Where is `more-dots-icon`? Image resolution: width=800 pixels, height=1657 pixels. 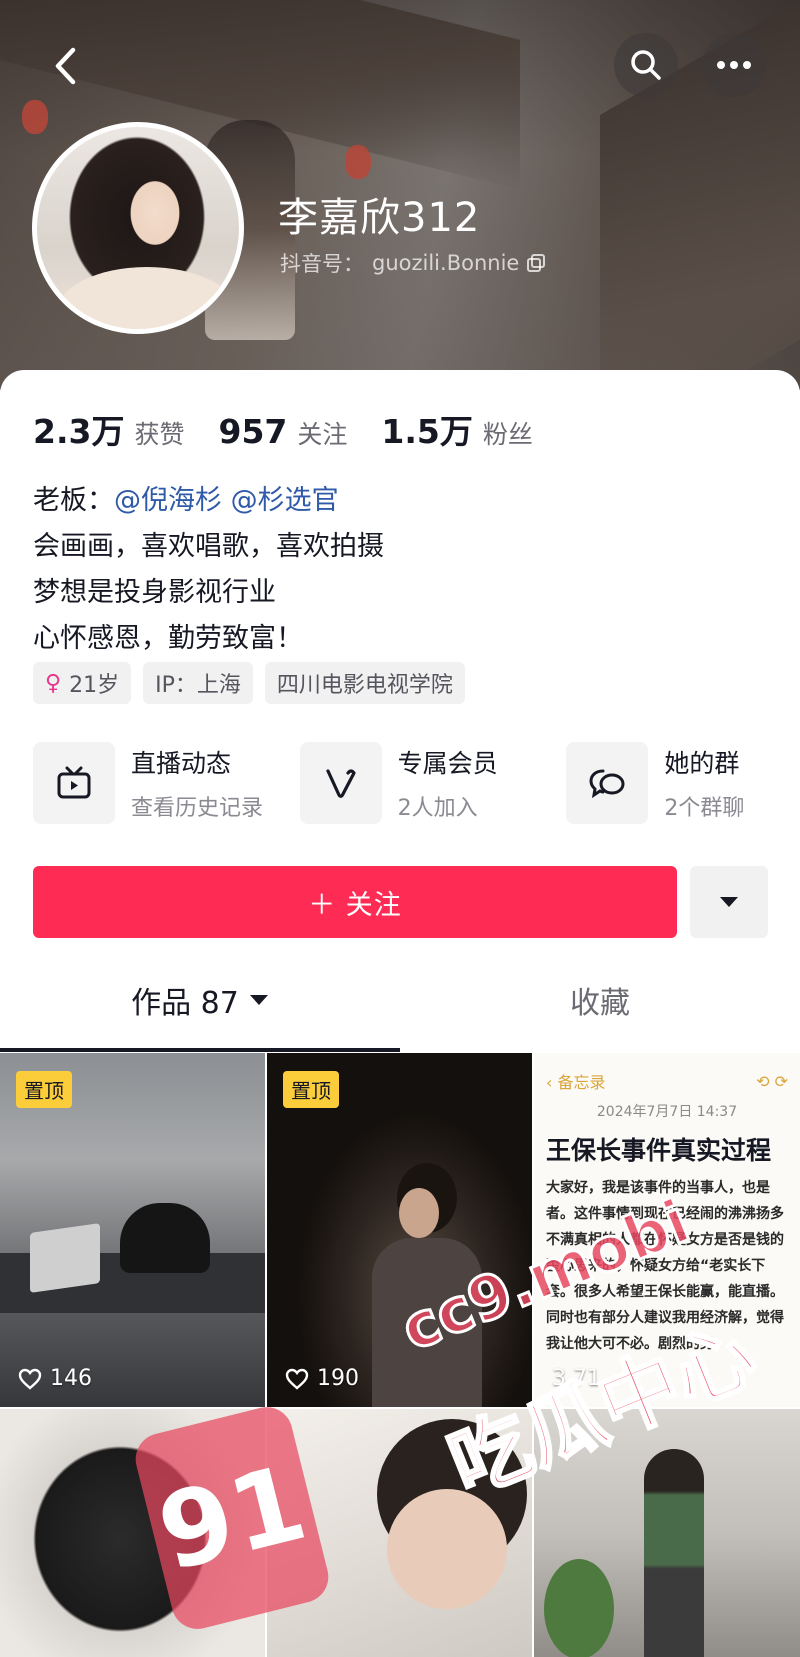
more-dots-icon is located at coordinates (734, 65).